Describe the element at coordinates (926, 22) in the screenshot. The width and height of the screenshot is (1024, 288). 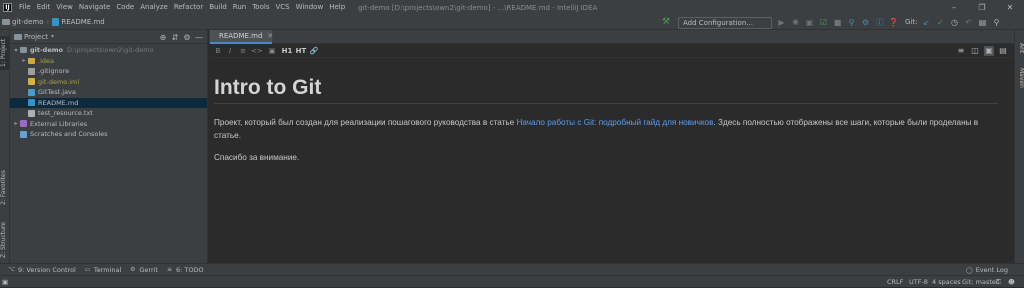
I see `vcs-update-icon: ↙` at that location.